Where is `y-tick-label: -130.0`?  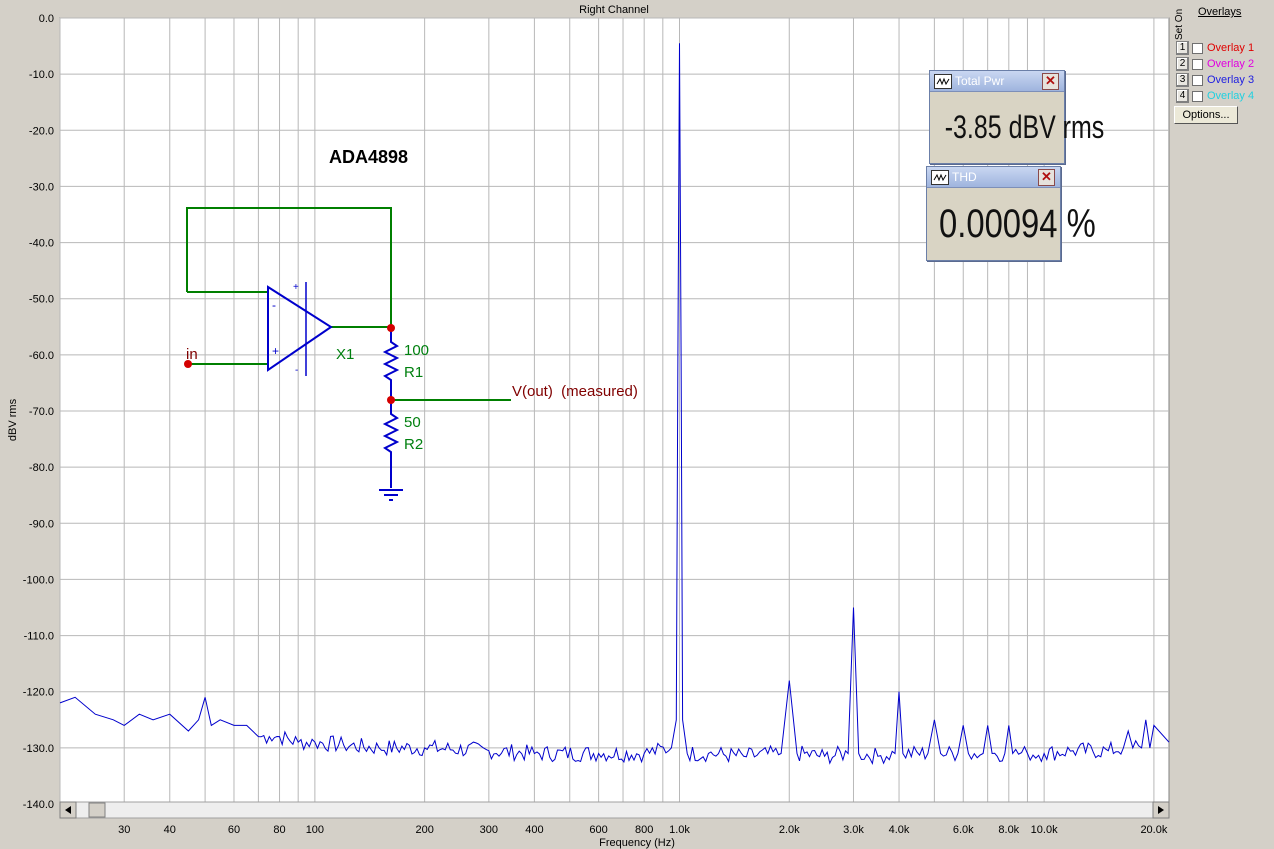
y-tick-label: -130.0 is located at coordinates (38, 749).